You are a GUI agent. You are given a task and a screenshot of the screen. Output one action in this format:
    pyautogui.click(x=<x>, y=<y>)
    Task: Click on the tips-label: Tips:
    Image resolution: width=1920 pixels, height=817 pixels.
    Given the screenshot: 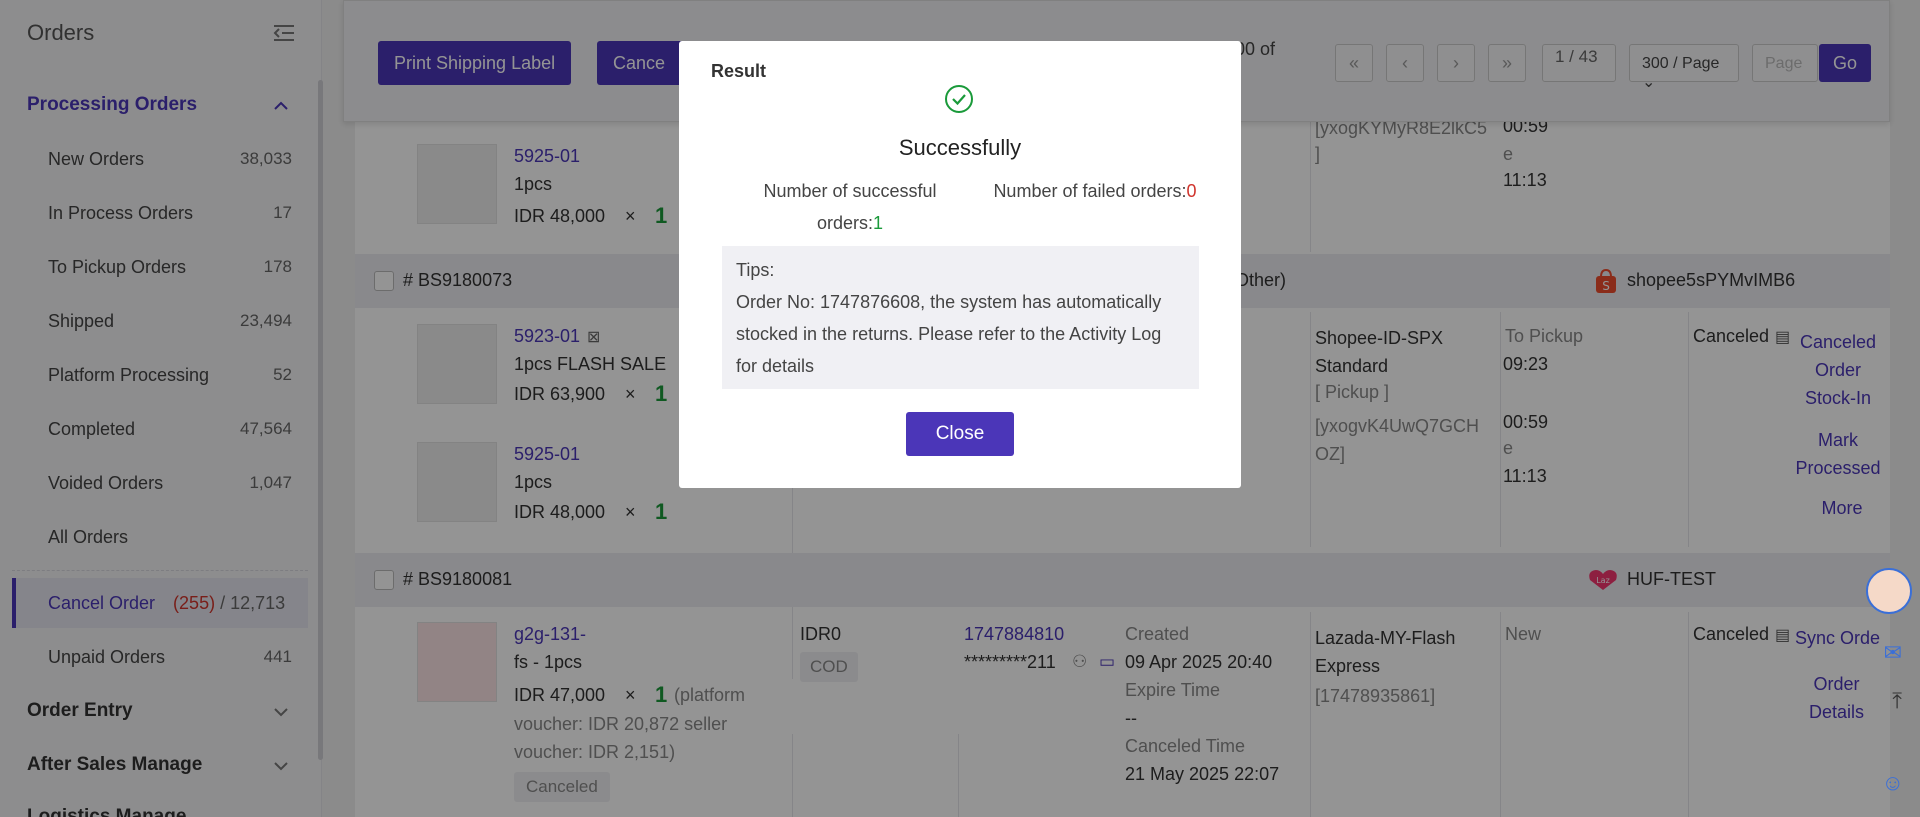 What is the action you would take?
    pyautogui.click(x=755, y=270)
    